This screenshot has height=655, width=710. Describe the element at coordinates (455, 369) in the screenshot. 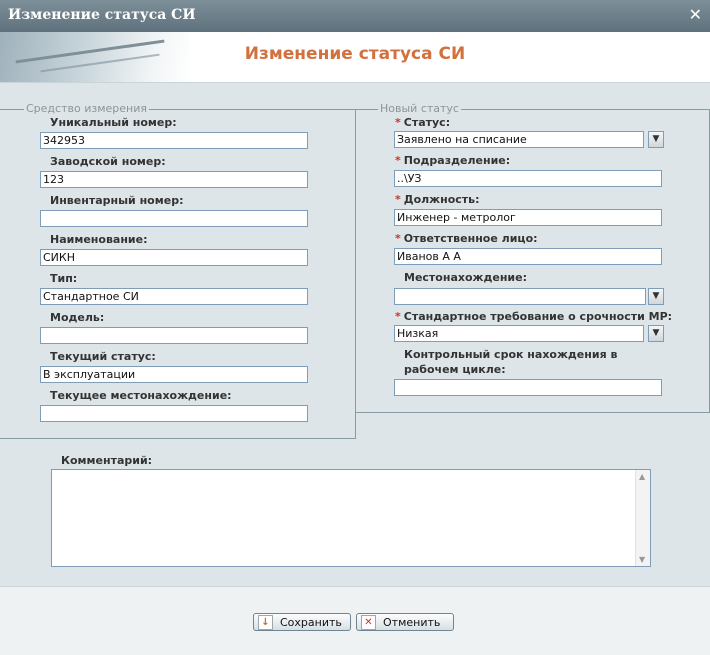

I see `deadline-label-line2: рабочем цикле:` at that location.